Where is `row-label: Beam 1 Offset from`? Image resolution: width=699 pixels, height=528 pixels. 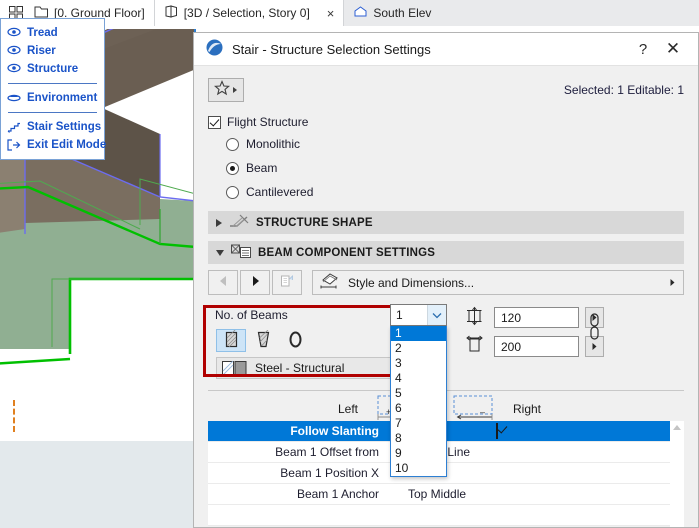
row-label: Beam 1 Offset from is located at coordinates (327, 452).